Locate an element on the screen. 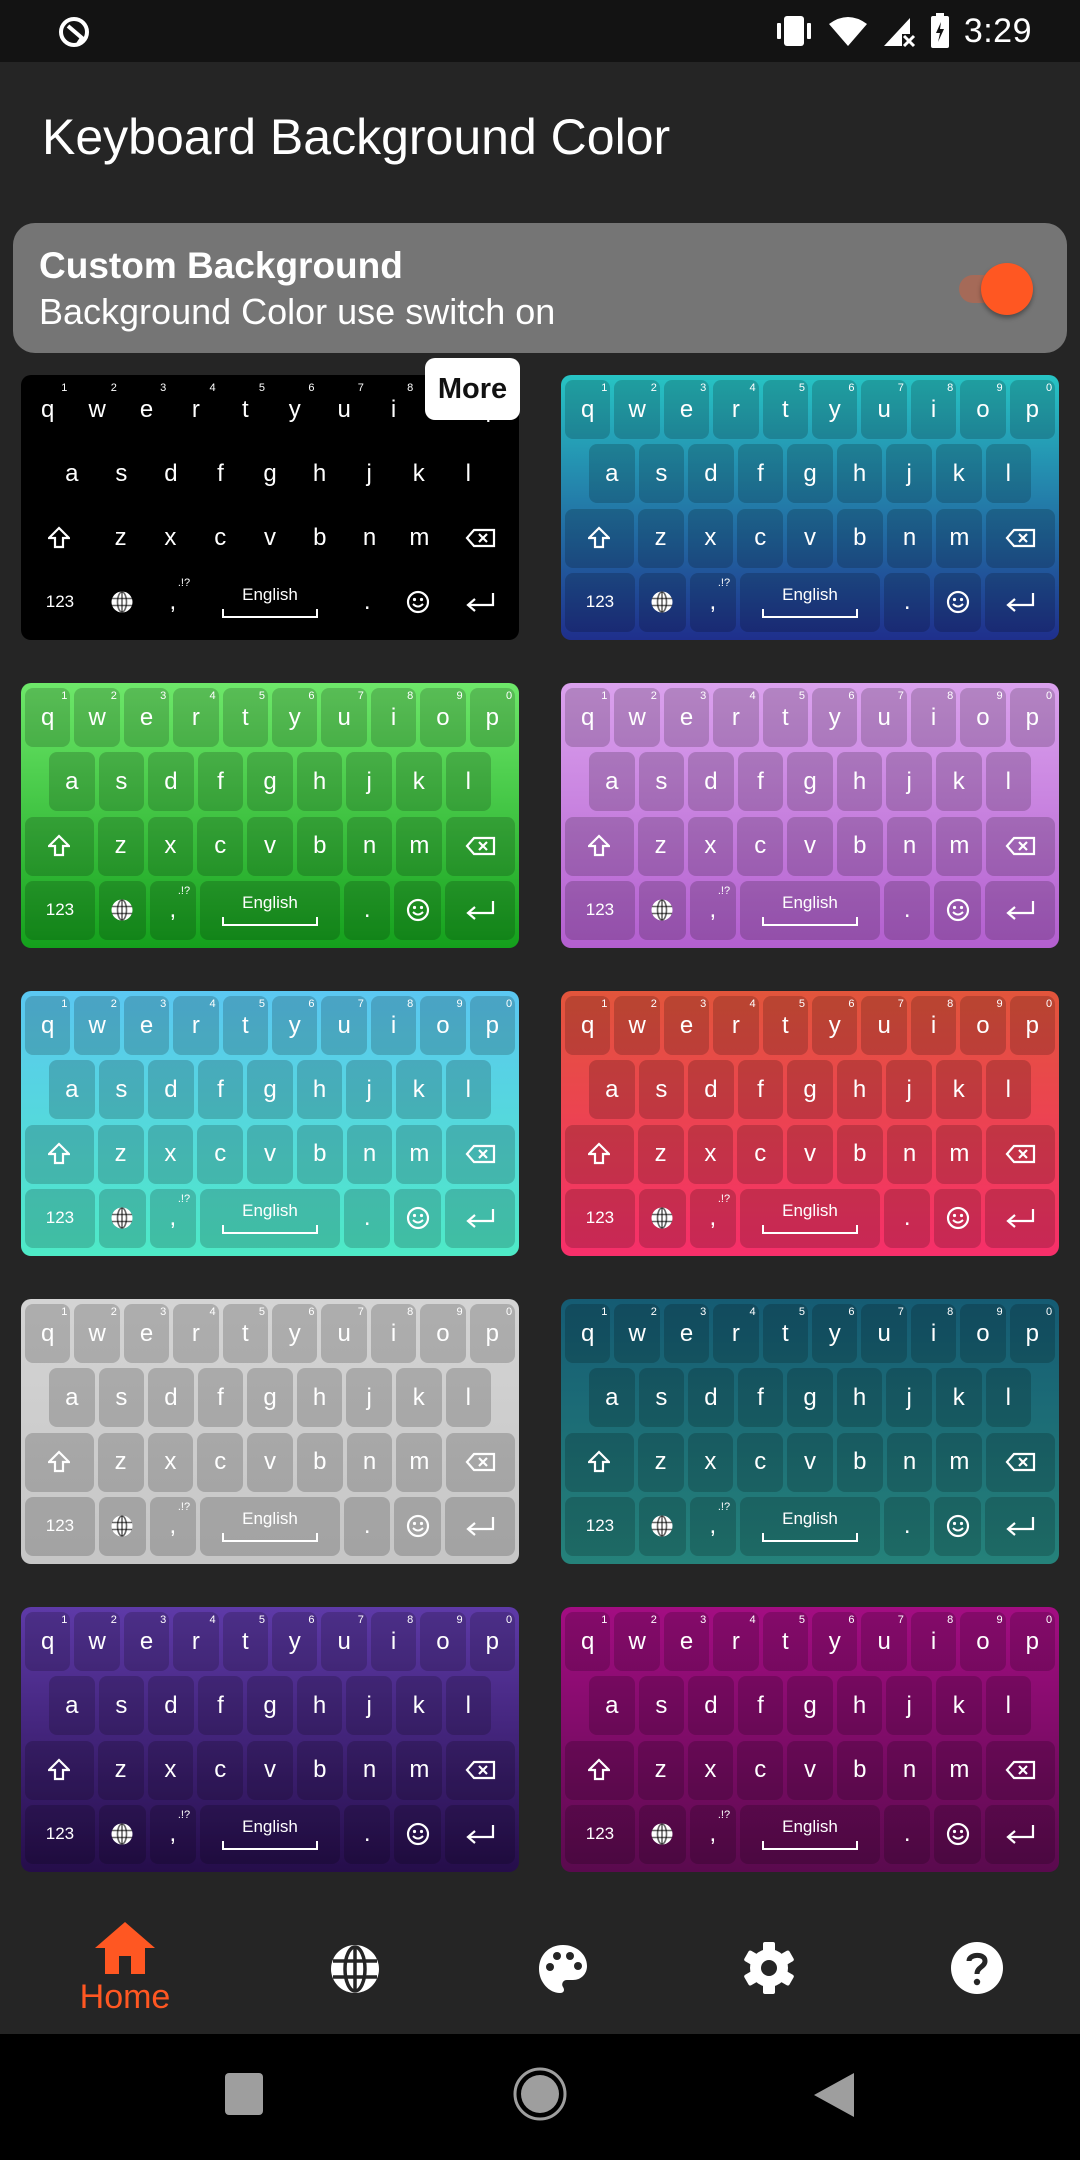 The height and width of the screenshot is (2160, 1080). back-button is located at coordinates (834, 2095).